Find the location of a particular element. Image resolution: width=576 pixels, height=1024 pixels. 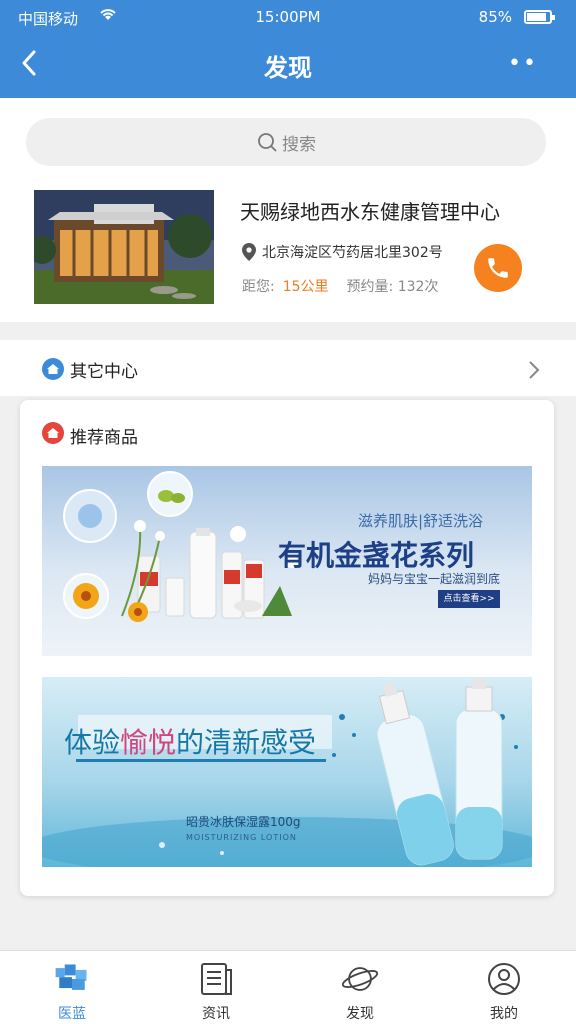

banner2-title: 体验愉悦的清新感受 is located at coordinates (190, 741).